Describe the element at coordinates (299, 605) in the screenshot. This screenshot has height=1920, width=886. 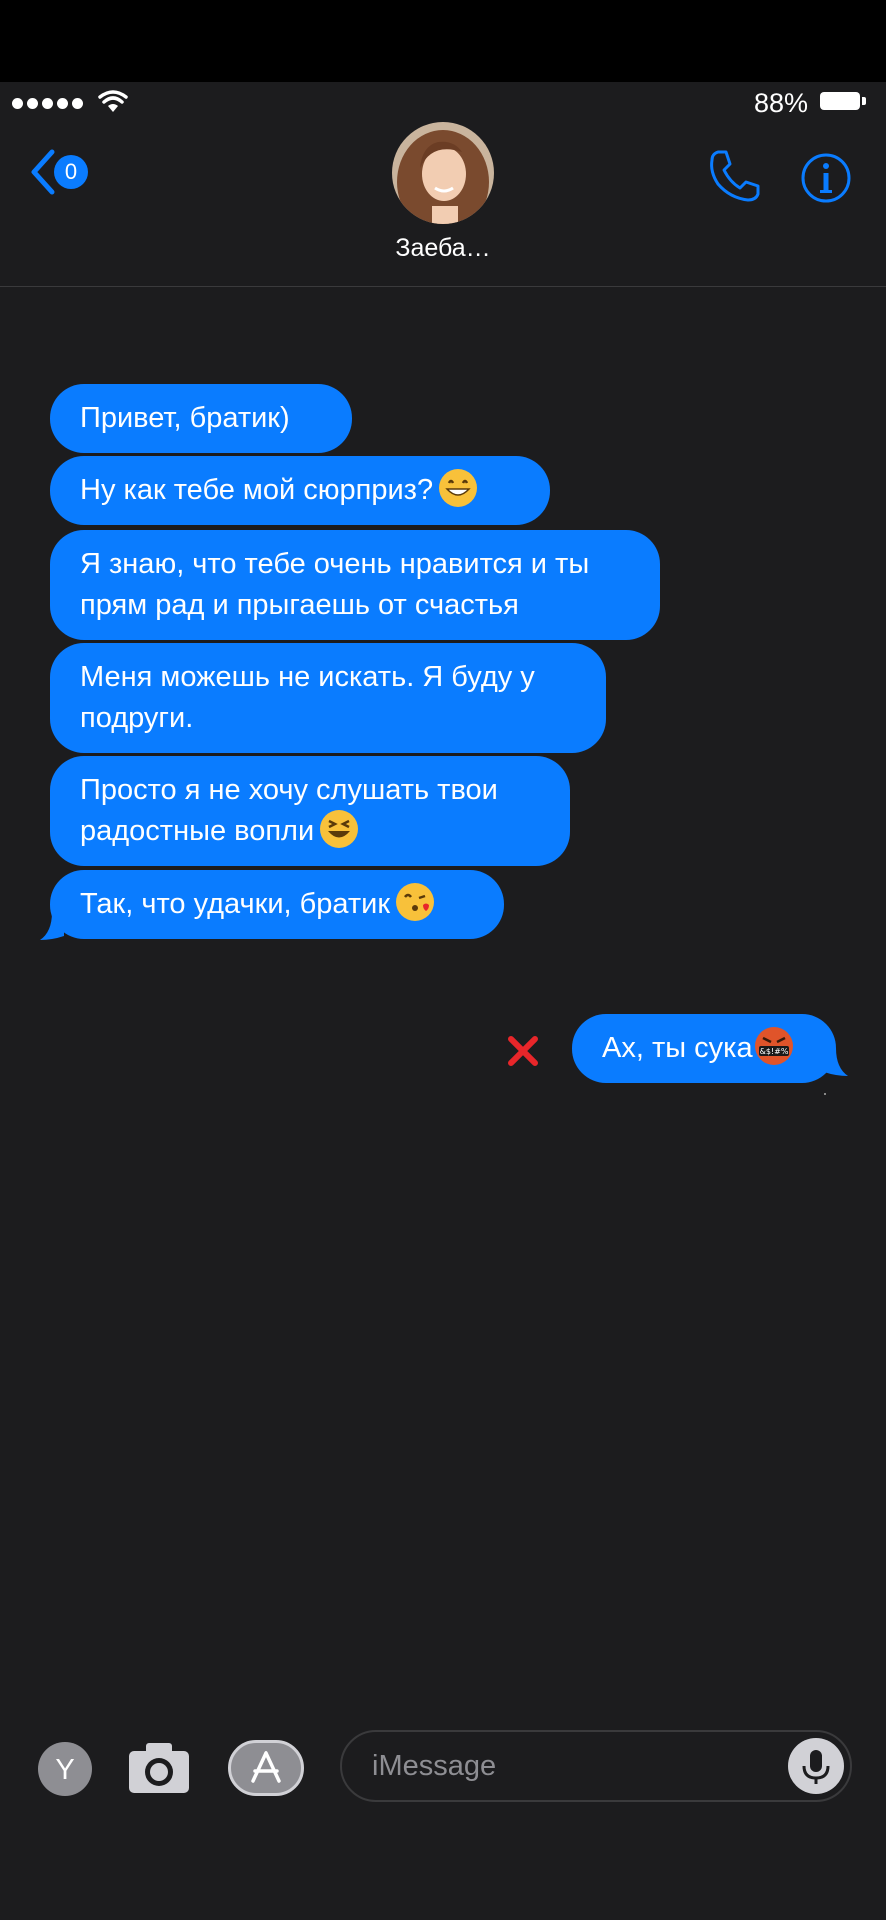
I see `message-text-line: прям рад и прыгаешь от счастья` at that location.